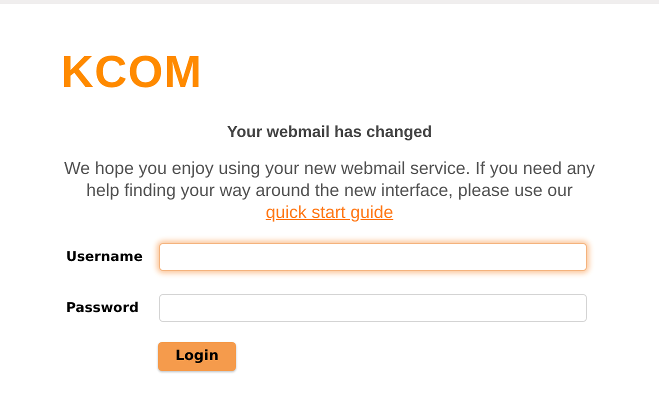 The image size is (659, 420). Describe the element at coordinates (329, 190) in the screenshot. I see `intro-text: We hope you enjoy using your new webmail service. If you need any help finding your way around the new interface, please use our quick start guide` at that location.